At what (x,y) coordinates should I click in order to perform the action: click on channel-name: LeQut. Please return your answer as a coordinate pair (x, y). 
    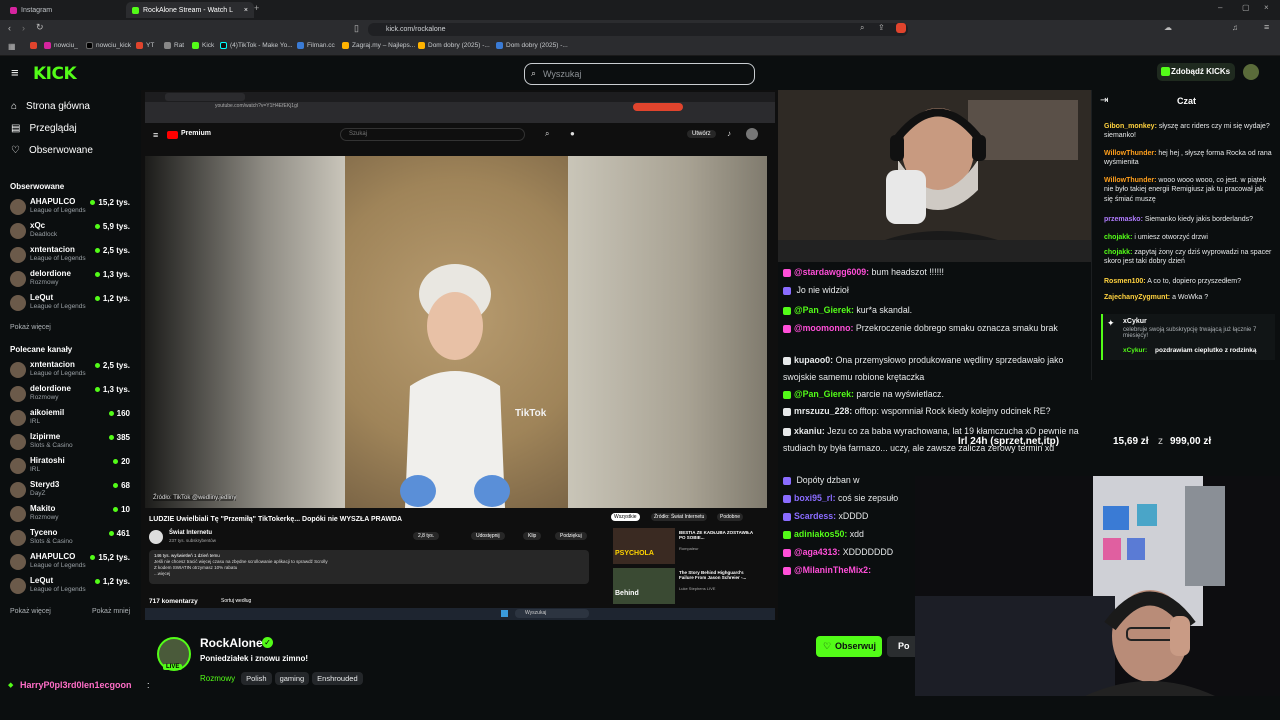
    Looking at the image, I should click on (42, 580).